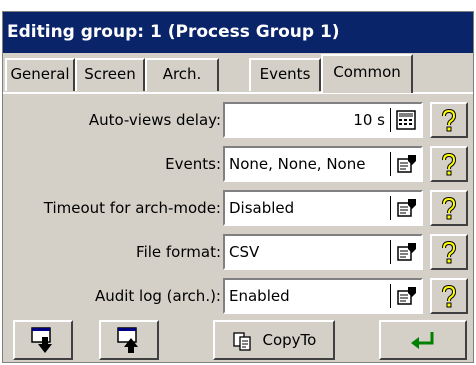  I want to click on enter-button, so click(423, 340).